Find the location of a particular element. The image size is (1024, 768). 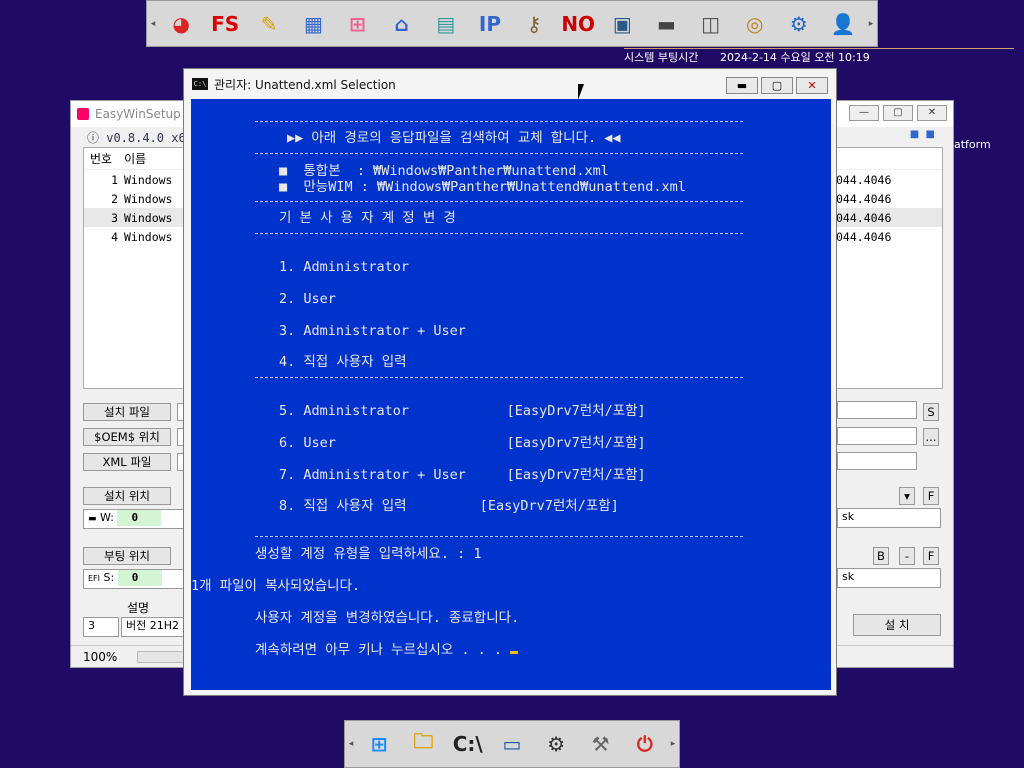

taskbar-icons: ⊞ 🗀 C:\ ▭ ⚙ ⚒ ⏻ is located at coordinates (512, 744).